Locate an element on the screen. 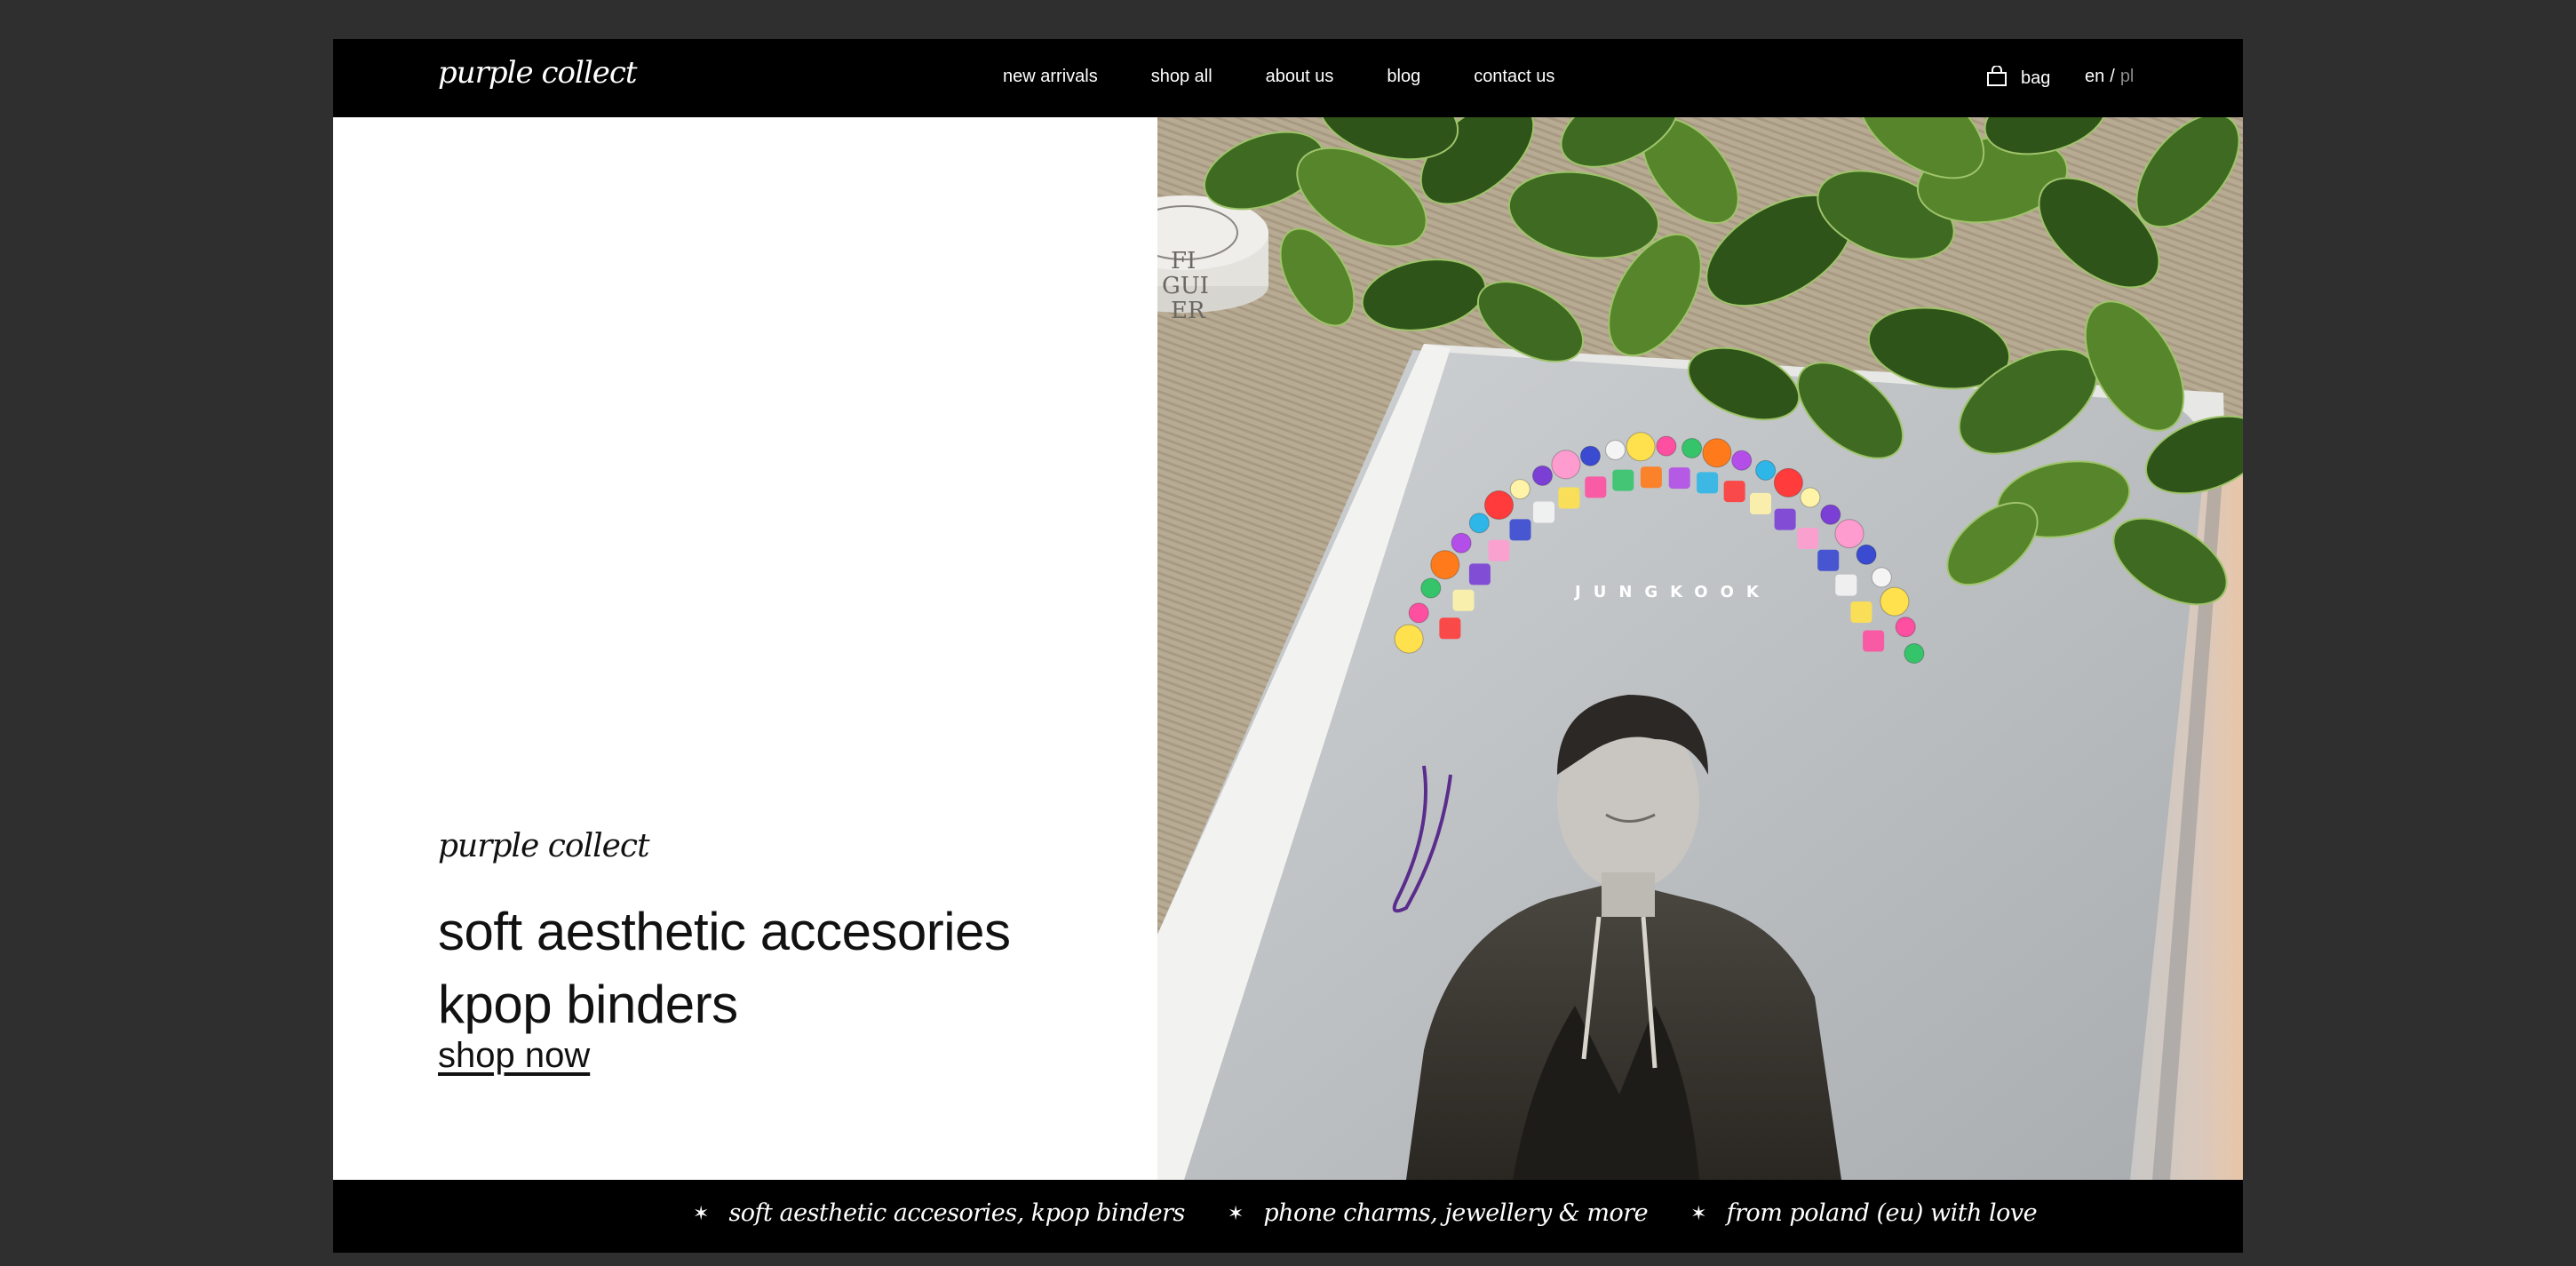 Image resolution: width=2576 pixels, height=1266 pixels. candle-label-line-2: GUI is located at coordinates (1185, 286).